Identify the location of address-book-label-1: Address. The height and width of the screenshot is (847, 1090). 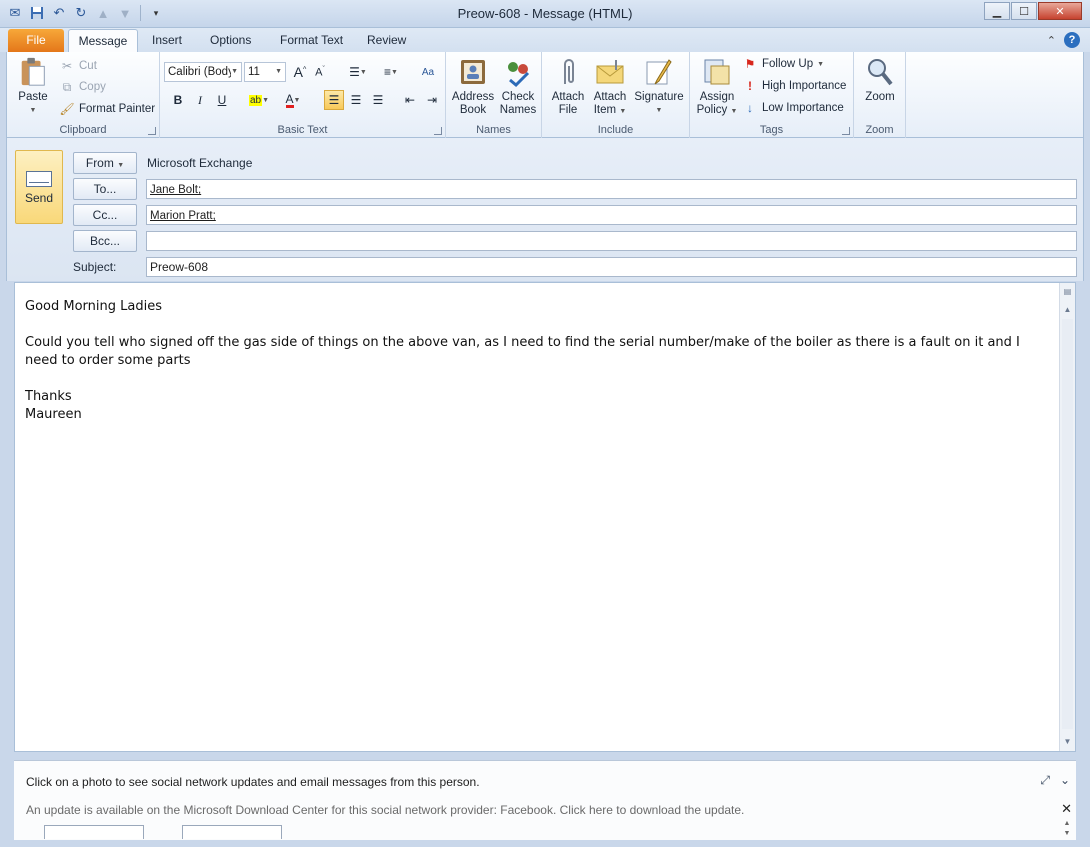
(473, 97).